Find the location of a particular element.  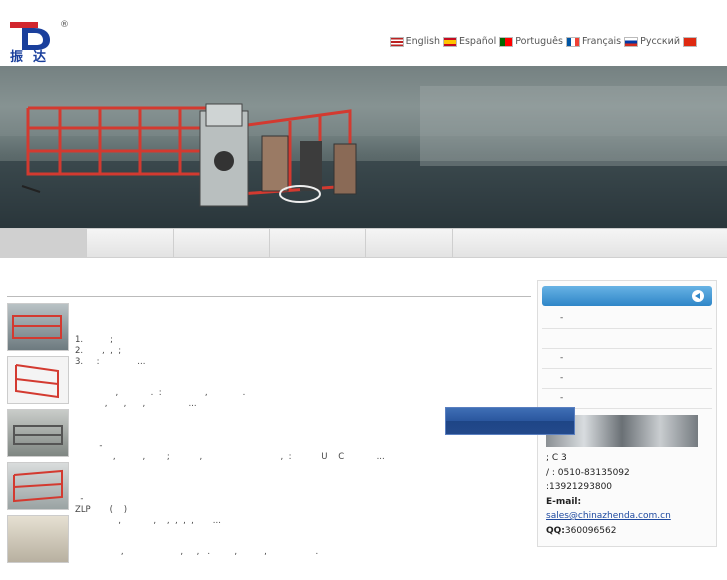

ru-flag-icon is located at coordinates (631, 41).